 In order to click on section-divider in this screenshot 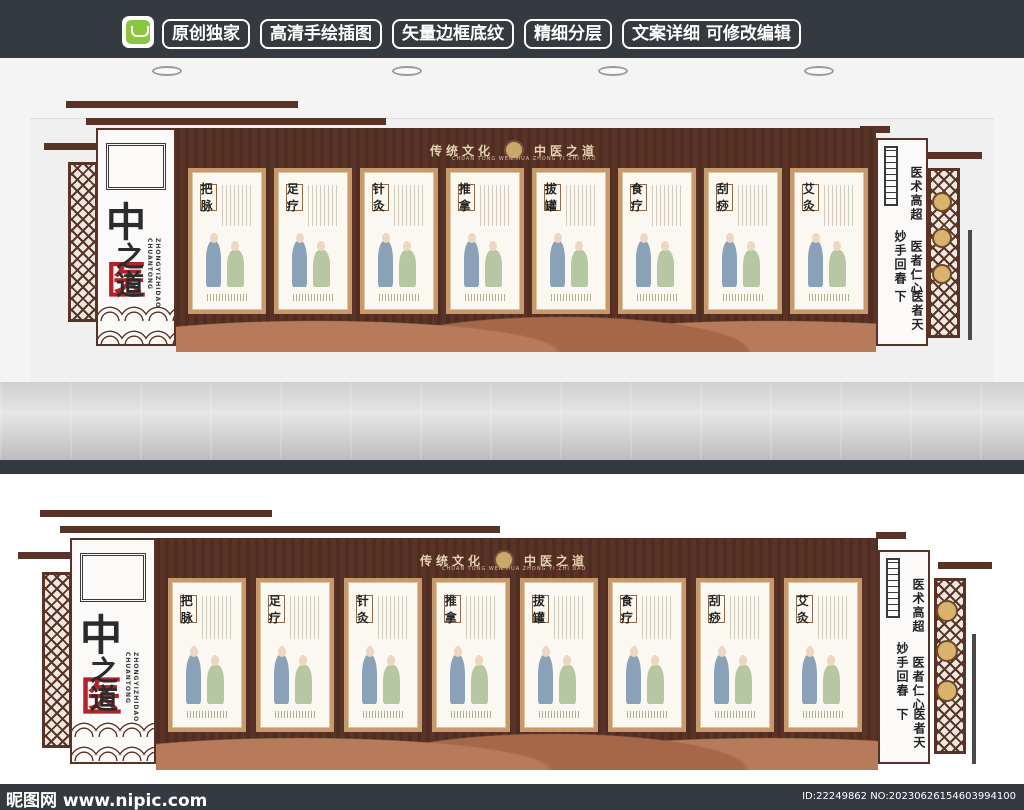, I will do `click(512, 467)`.